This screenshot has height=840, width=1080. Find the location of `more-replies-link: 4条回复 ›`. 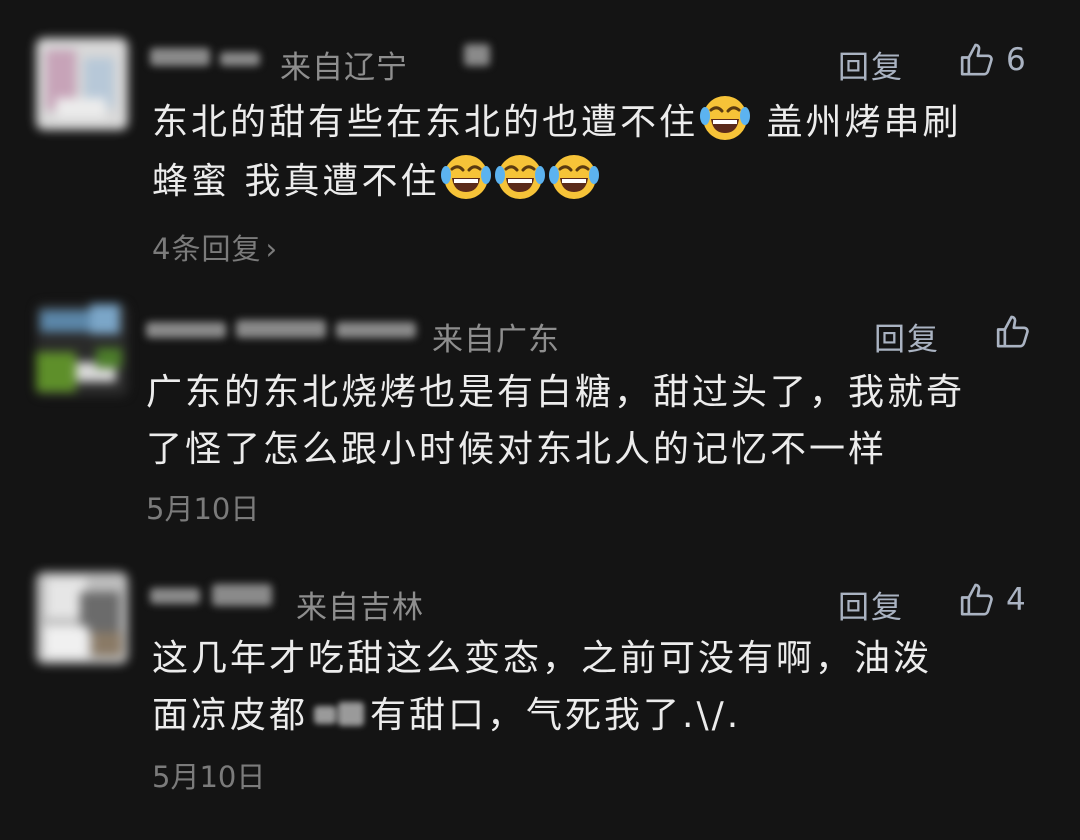

more-replies-link: 4条回复 › is located at coordinates (215, 247).